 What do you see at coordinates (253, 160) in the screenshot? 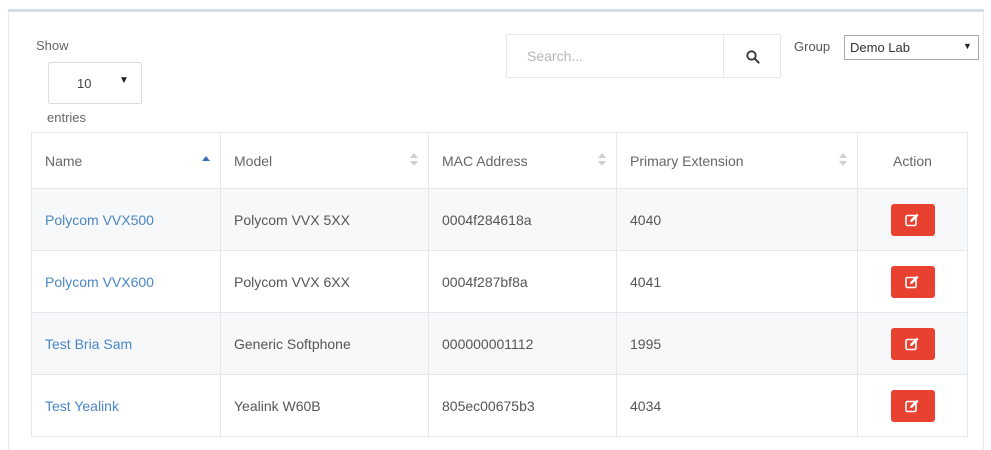
I see `column-header-label: Model` at bounding box center [253, 160].